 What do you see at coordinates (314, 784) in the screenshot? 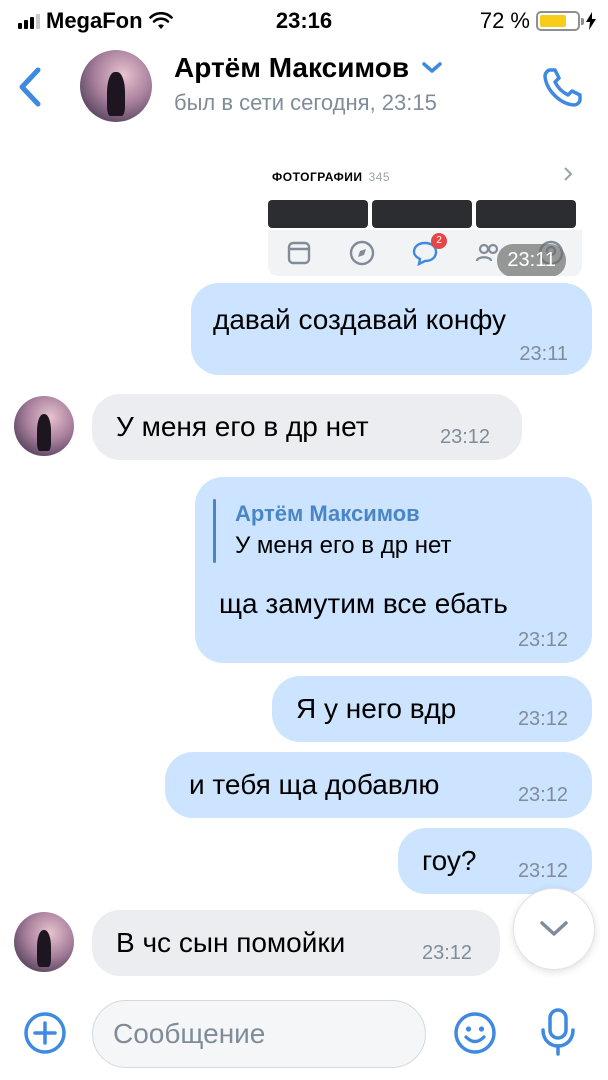
I see `message-text: и тебя ща добавлю` at bounding box center [314, 784].